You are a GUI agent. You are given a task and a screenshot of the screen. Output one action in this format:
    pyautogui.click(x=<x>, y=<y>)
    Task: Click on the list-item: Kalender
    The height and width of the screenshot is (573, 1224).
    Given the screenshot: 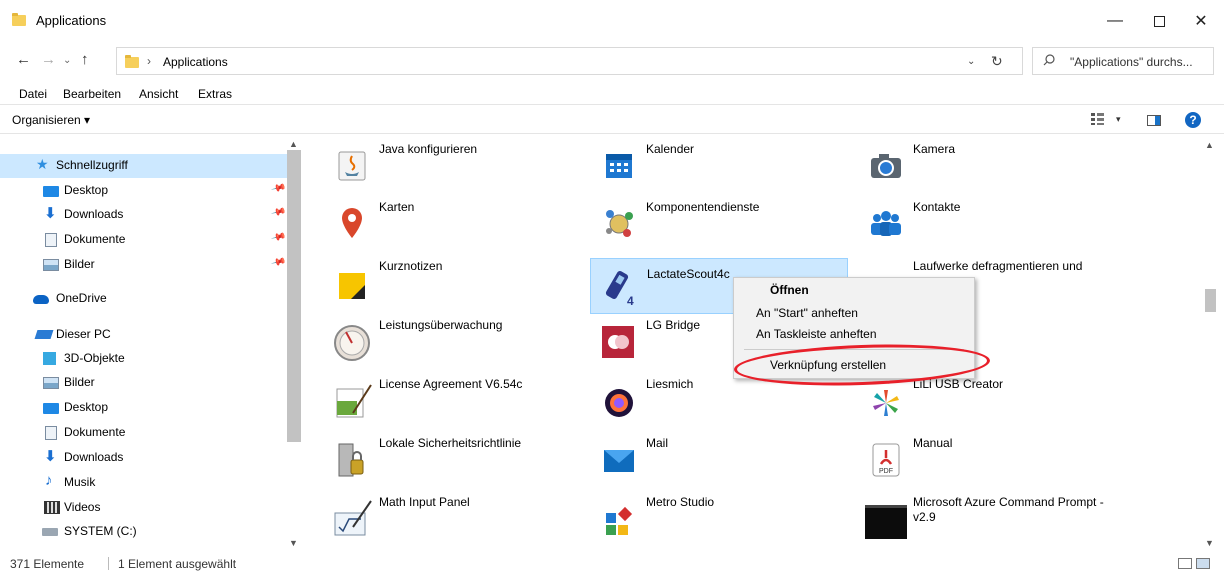 What is the action you would take?
    pyautogui.click(x=719, y=163)
    